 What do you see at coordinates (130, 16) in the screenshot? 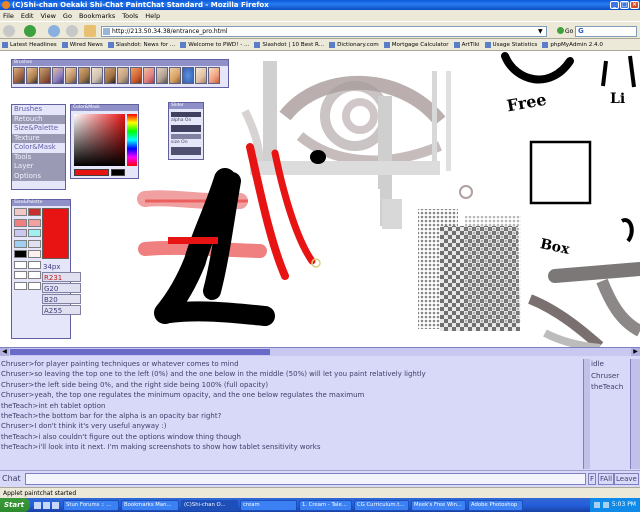
I see `menu-tools: Tools` at bounding box center [130, 16].